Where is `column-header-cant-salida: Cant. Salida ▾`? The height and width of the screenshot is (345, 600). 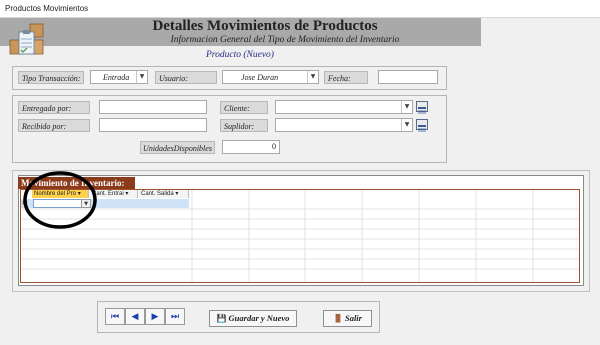 column-header-cant-salida: Cant. Salida ▾ is located at coordinates (164, 194).